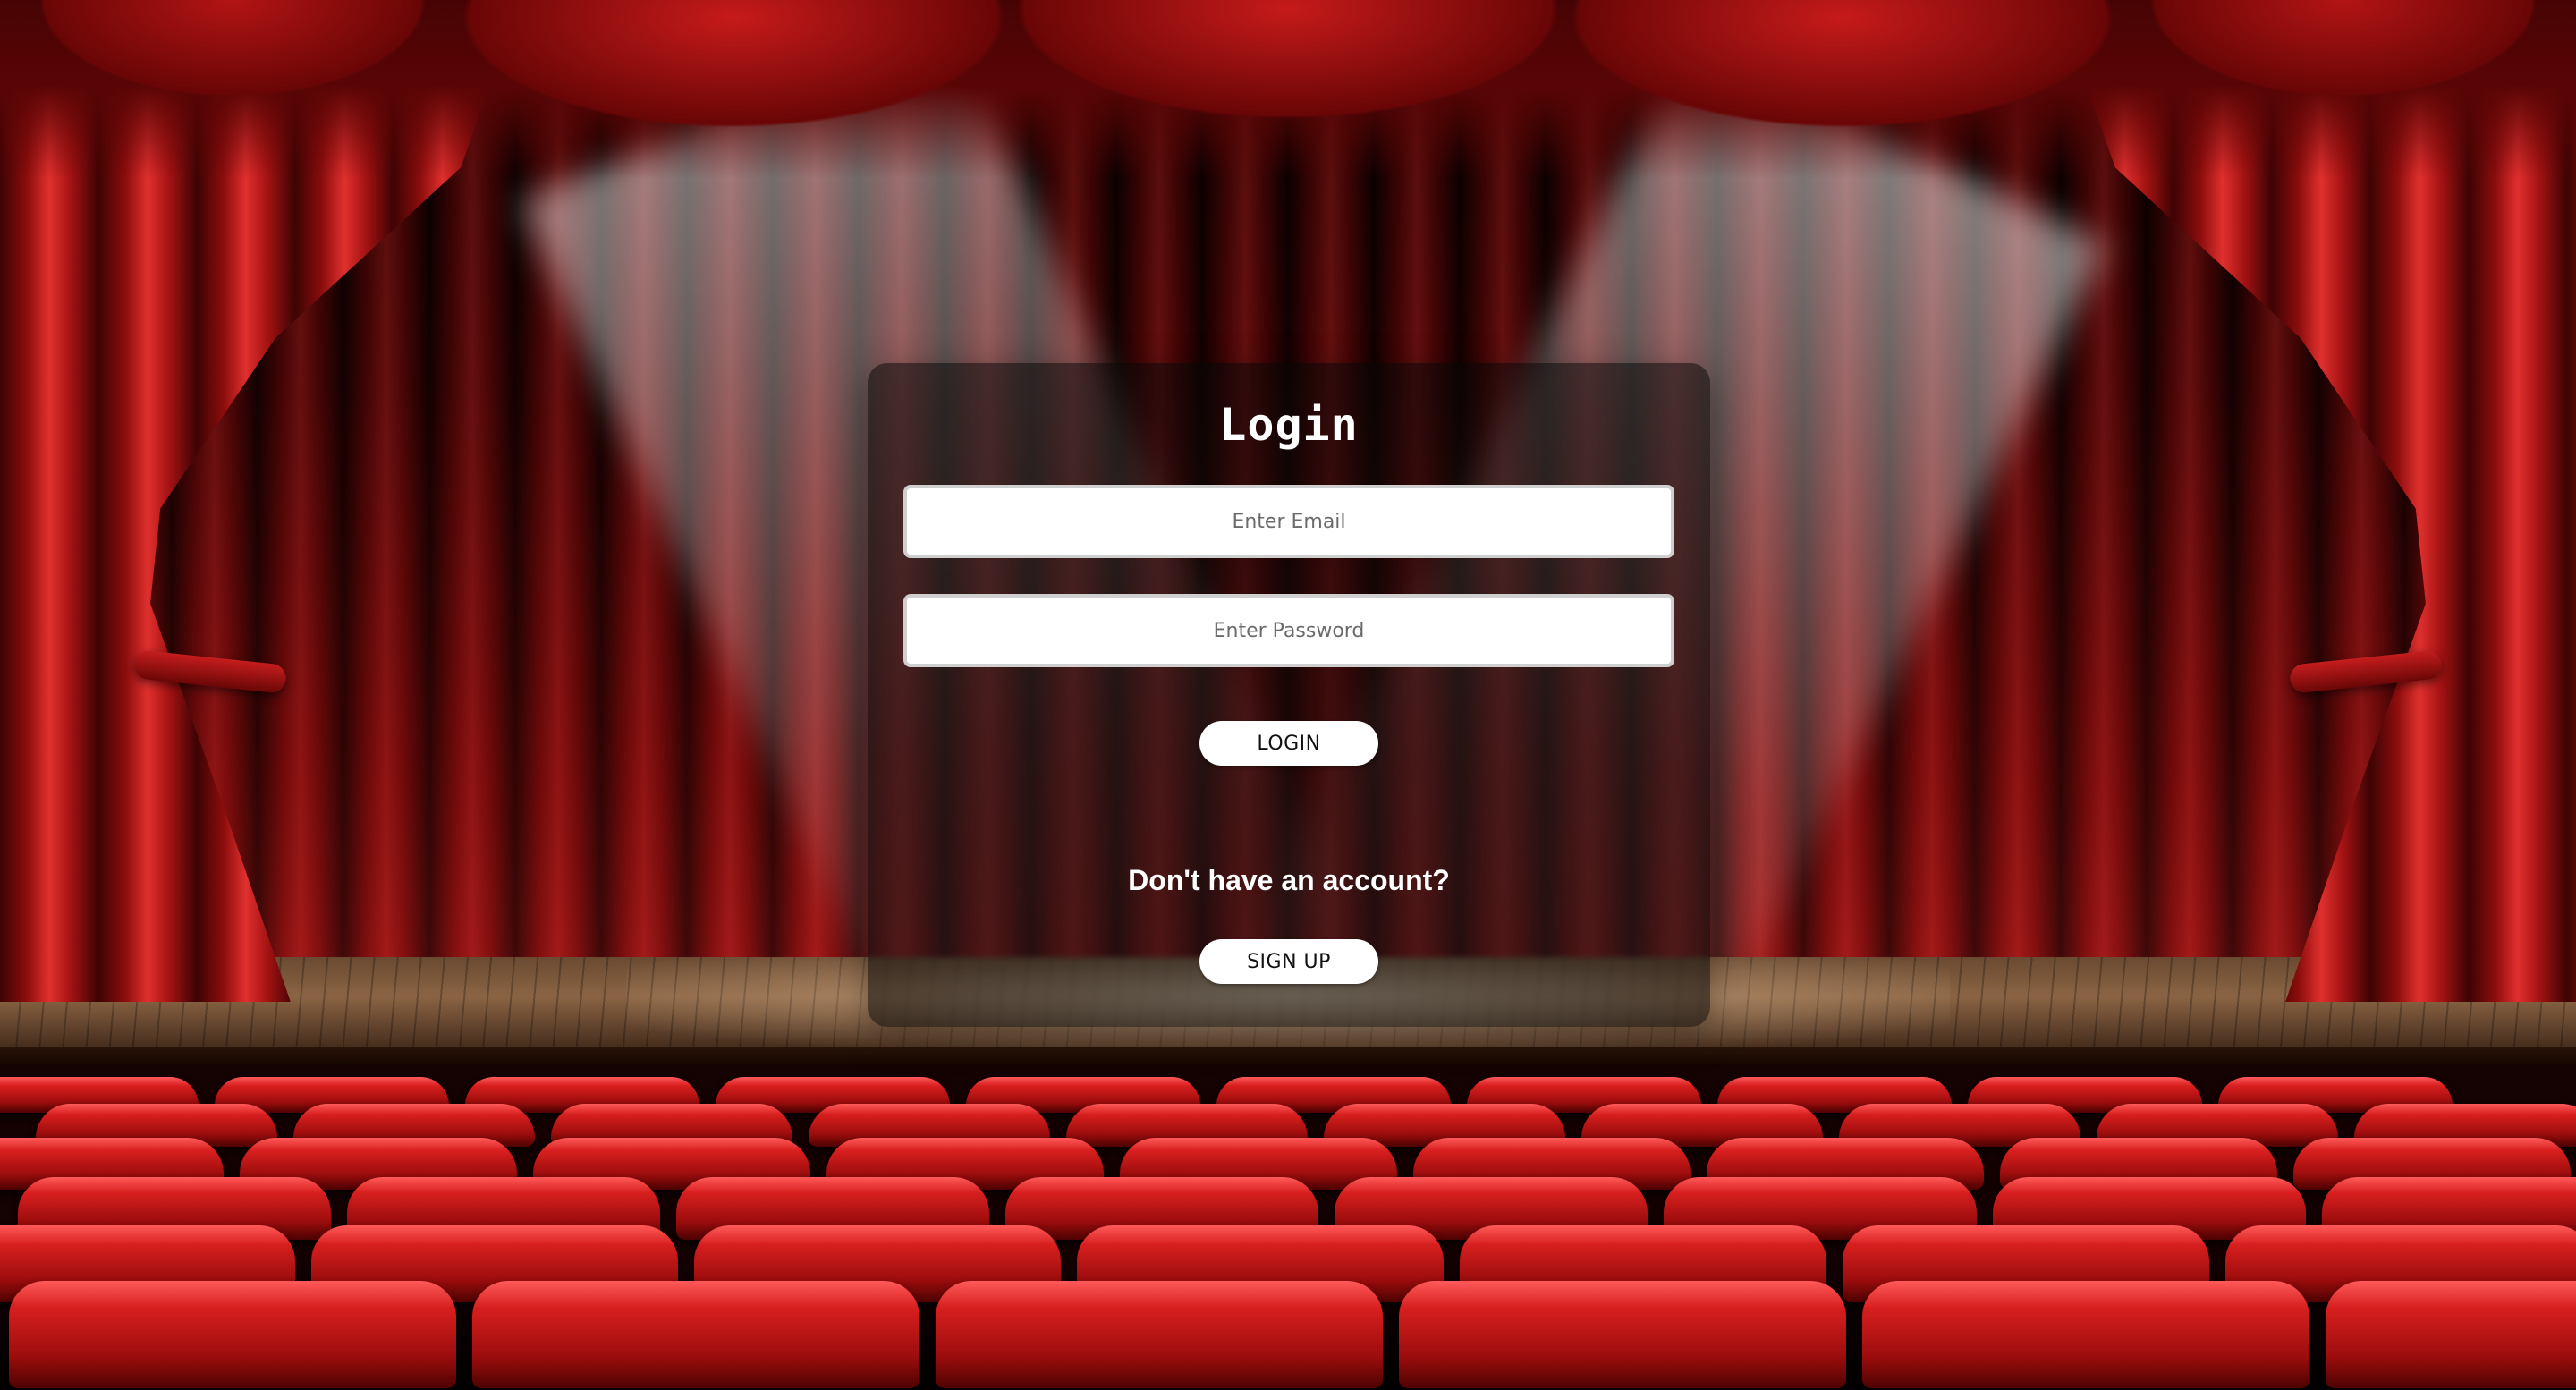  I want to click on seat-row, so click(1292, 1334).